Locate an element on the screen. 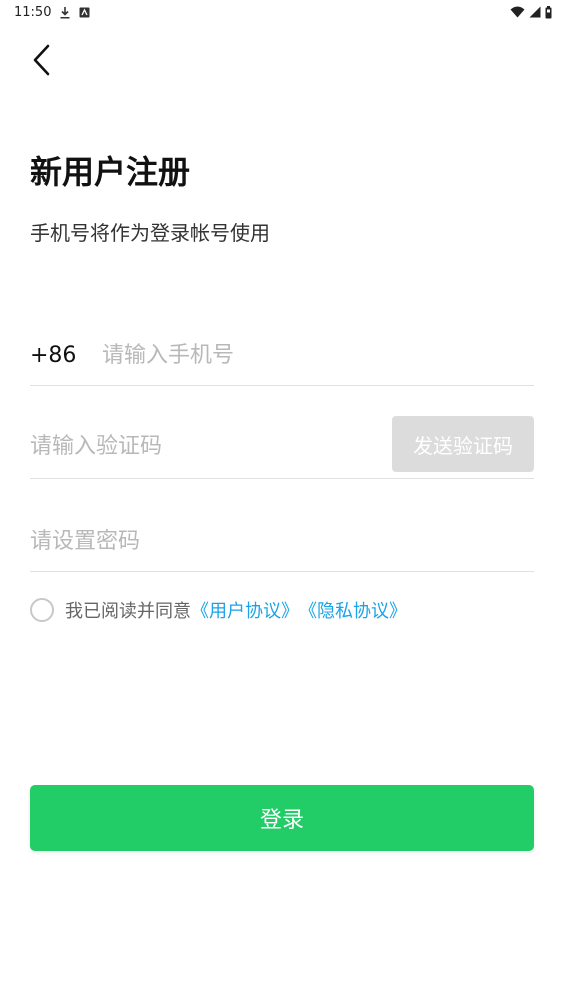 This screenshot has height=1004, width=564. agree-checkbox is located at coordinates (42, 610).